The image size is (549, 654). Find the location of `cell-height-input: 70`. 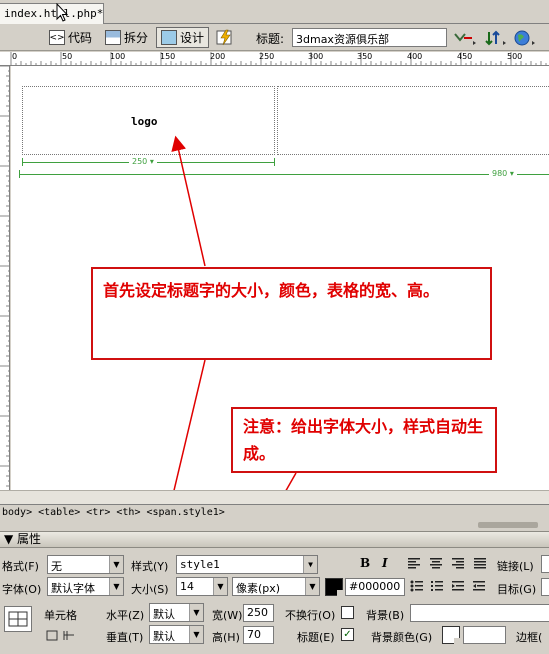

cell-height-input: 70 is located at coordinates (258, 635).